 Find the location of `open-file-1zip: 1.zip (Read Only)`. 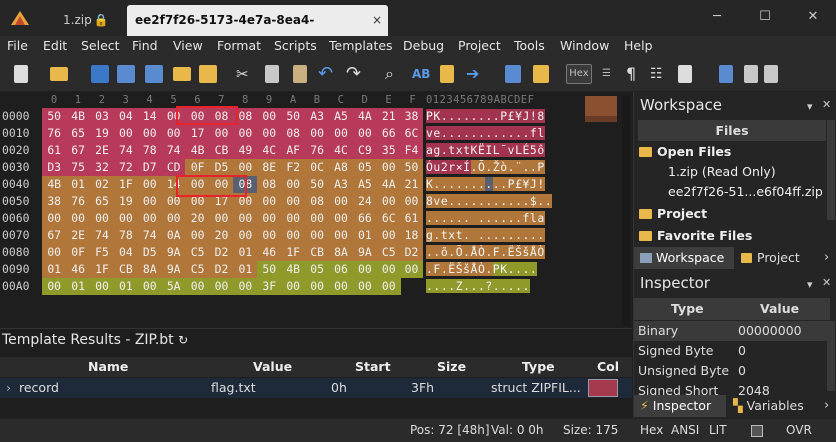

open-file-1zip: 1.zip (Read Only) is located at coordinates (722, 171).